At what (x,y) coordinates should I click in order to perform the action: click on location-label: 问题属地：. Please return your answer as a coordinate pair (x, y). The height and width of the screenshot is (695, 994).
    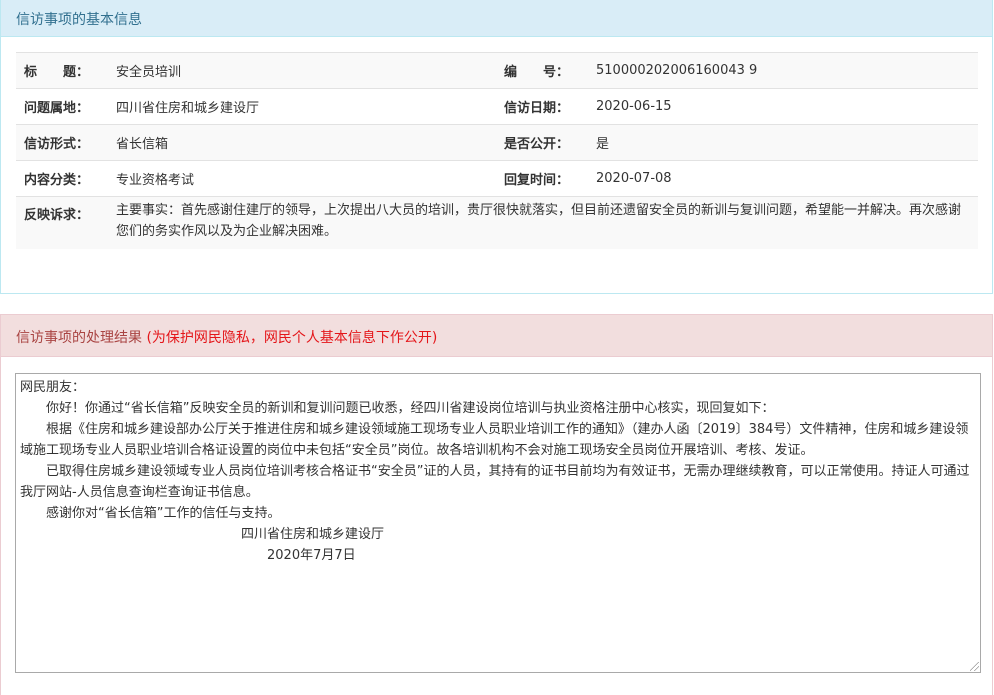
    Looking at the image, I should click on (66, 106).